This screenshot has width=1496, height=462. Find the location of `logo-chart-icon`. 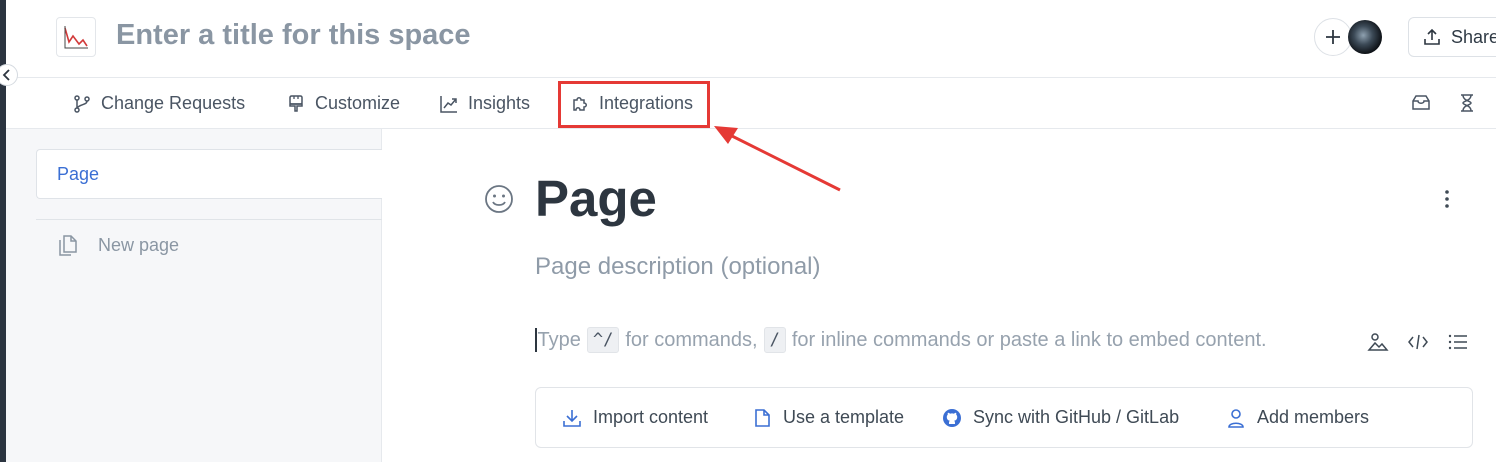

logo-chart-icon is located at coordinates (76, 37).